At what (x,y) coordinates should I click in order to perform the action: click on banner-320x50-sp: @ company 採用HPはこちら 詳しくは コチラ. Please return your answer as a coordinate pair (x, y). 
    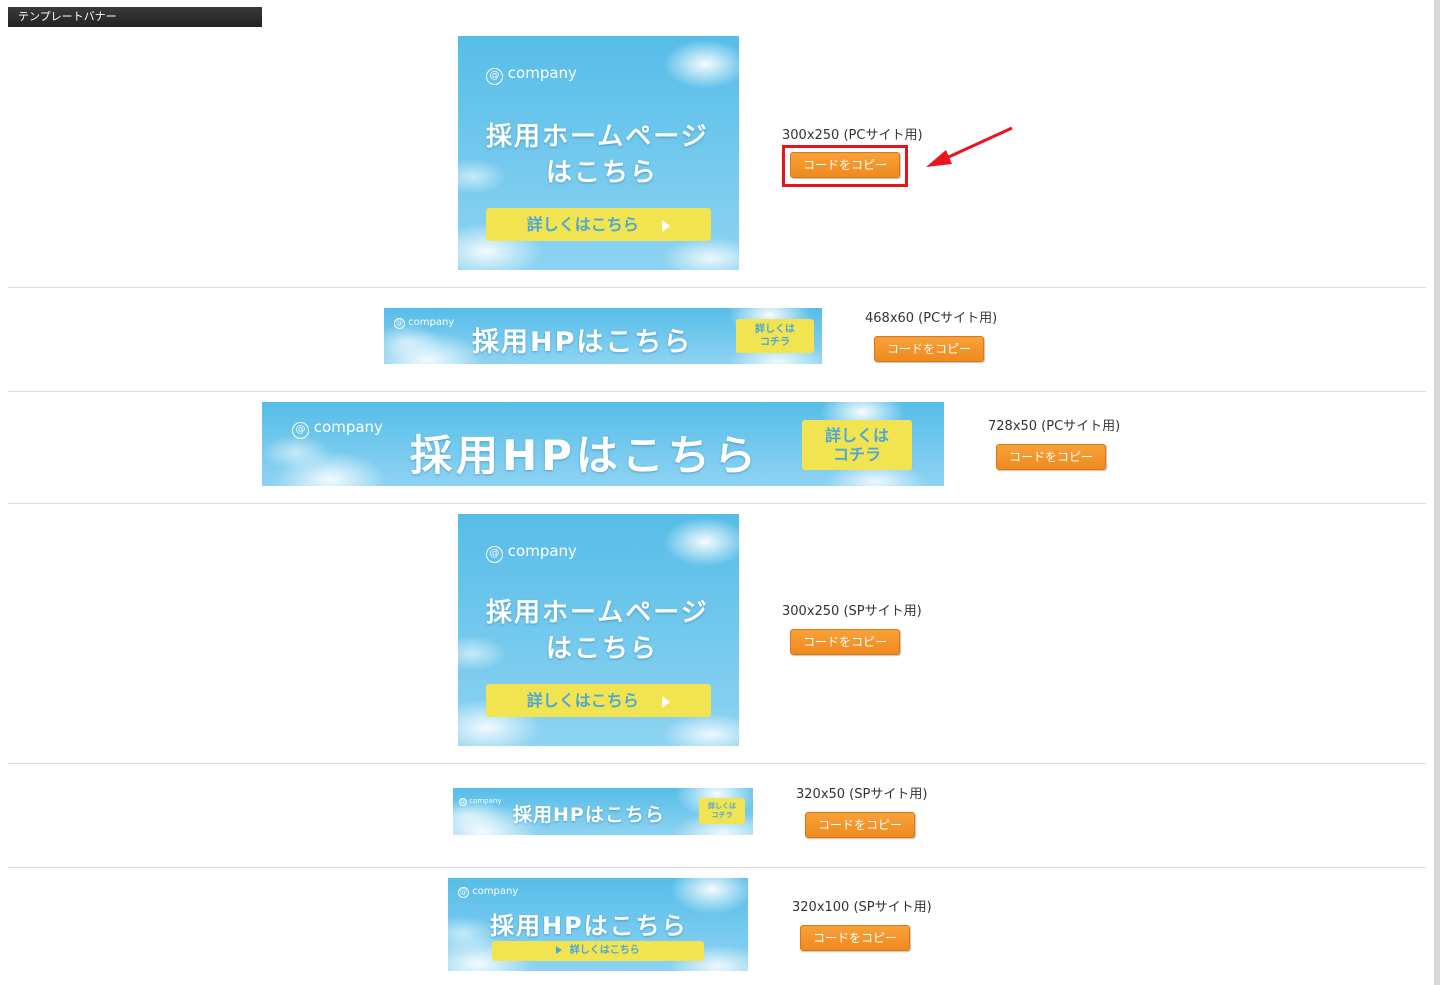
    Looking at the image, I should click on (603, 811).